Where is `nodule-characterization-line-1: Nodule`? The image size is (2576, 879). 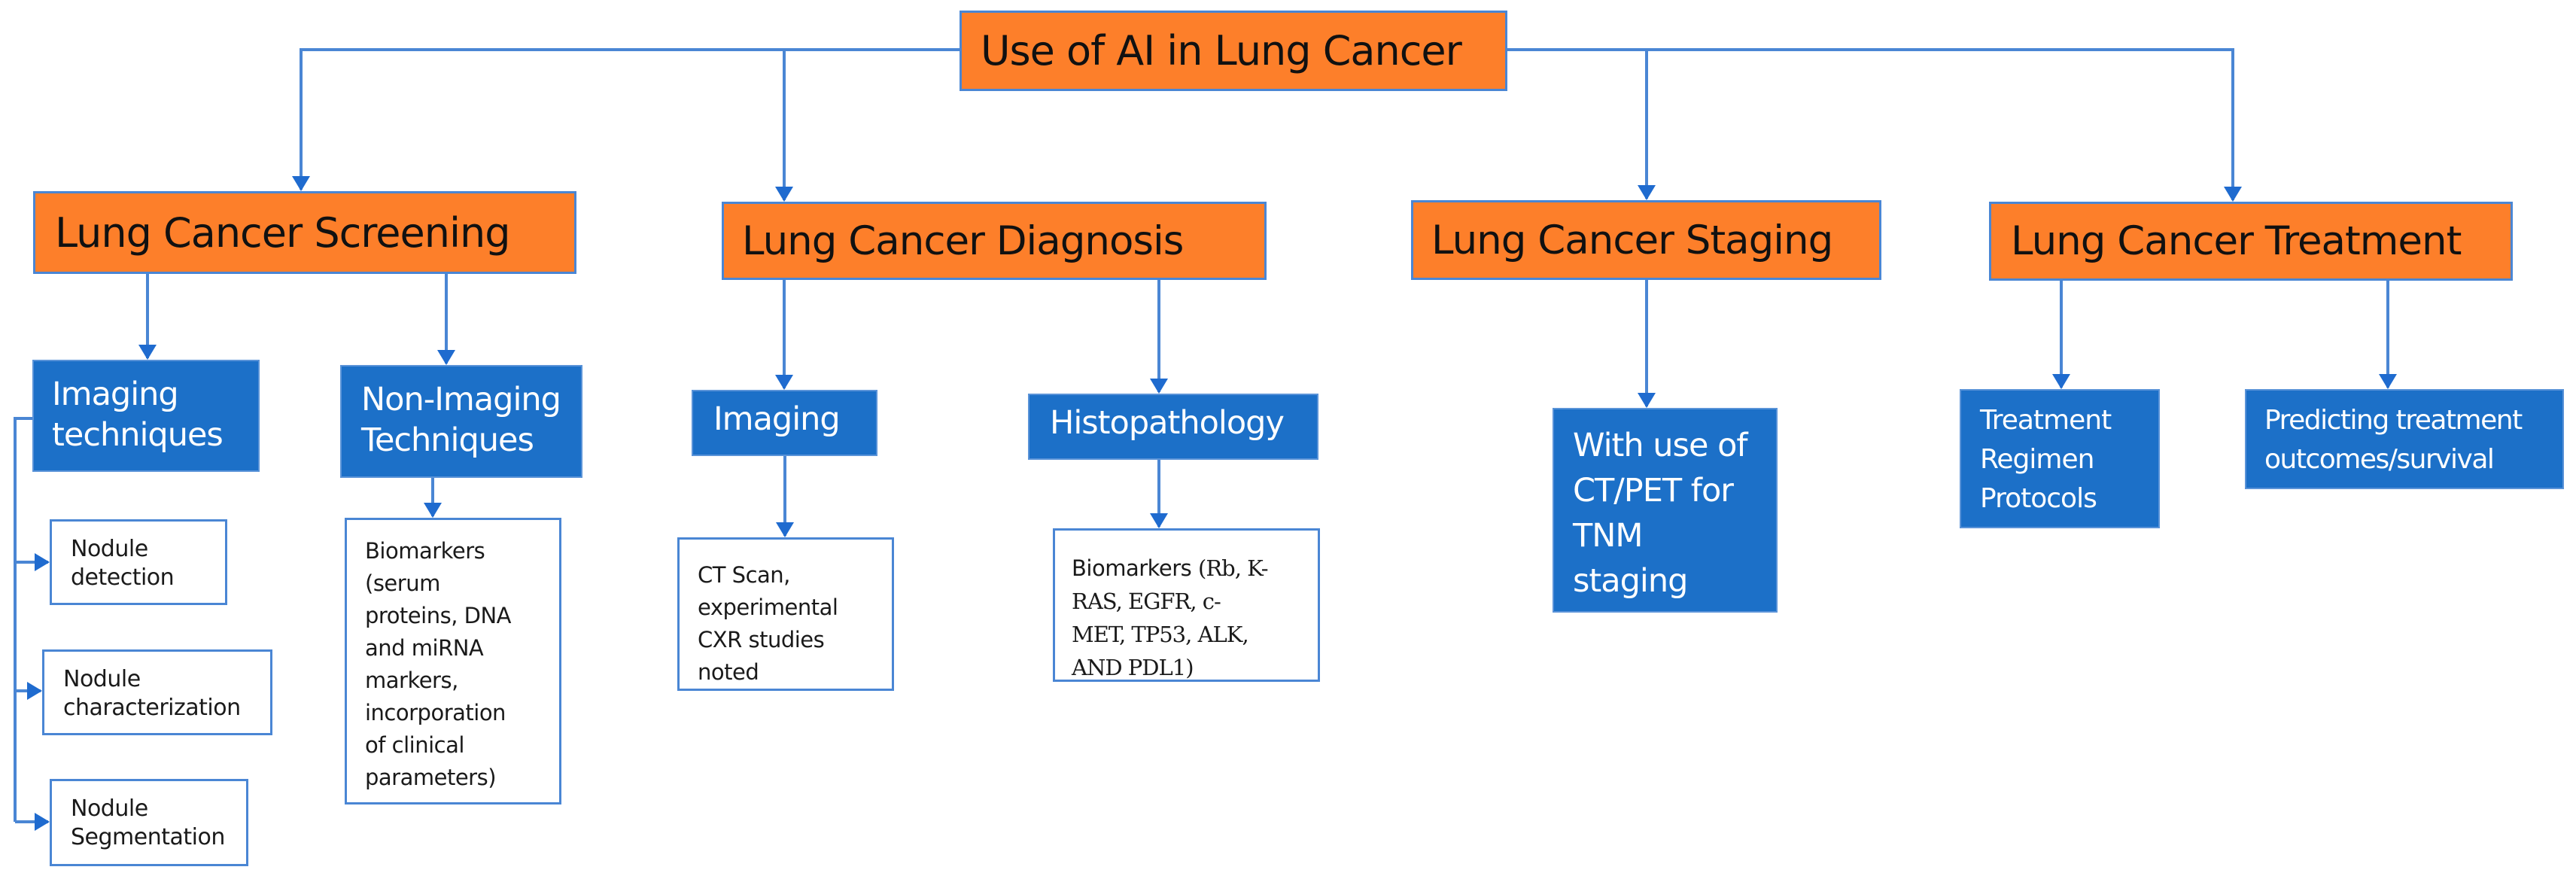
nodule-characterization-line-1: Nodule is located at coordinates (102, 679).